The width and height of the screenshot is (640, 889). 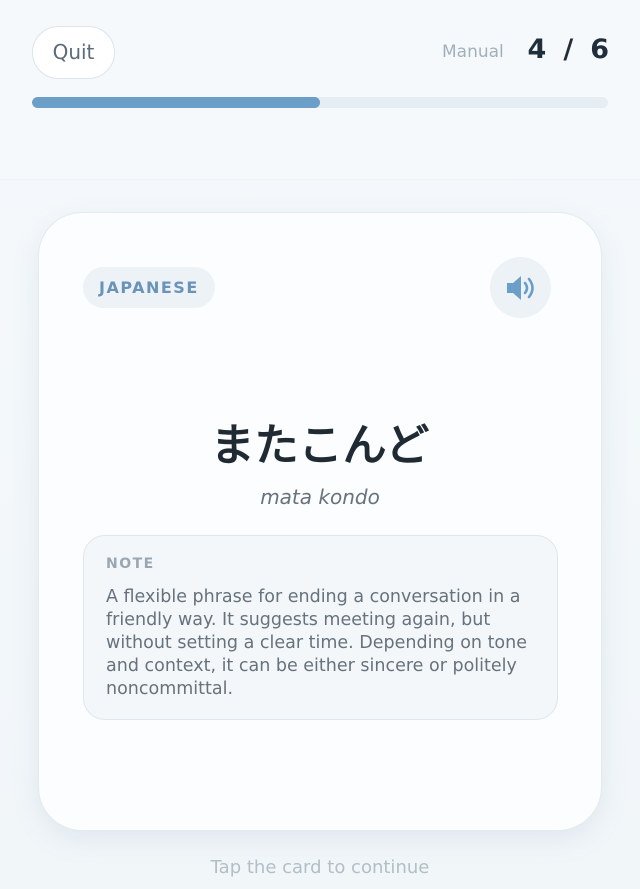 What do you see at coordinates (537, 49) in the screenshot?
I see `current-card-number: 4` at bounding box center [537, 49].